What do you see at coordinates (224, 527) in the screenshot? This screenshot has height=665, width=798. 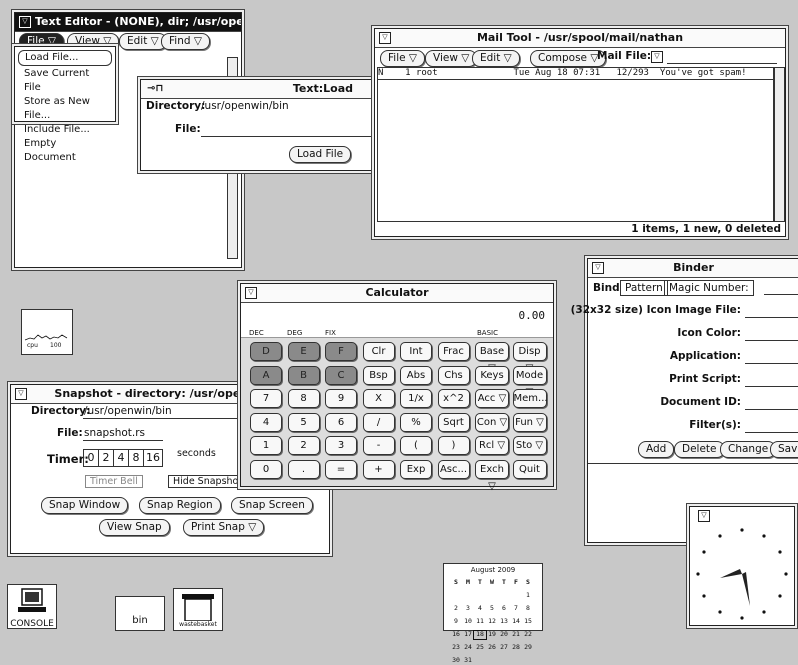 I see `print-snap-button: Print Snap ▽` at bounding box center [224, 527].